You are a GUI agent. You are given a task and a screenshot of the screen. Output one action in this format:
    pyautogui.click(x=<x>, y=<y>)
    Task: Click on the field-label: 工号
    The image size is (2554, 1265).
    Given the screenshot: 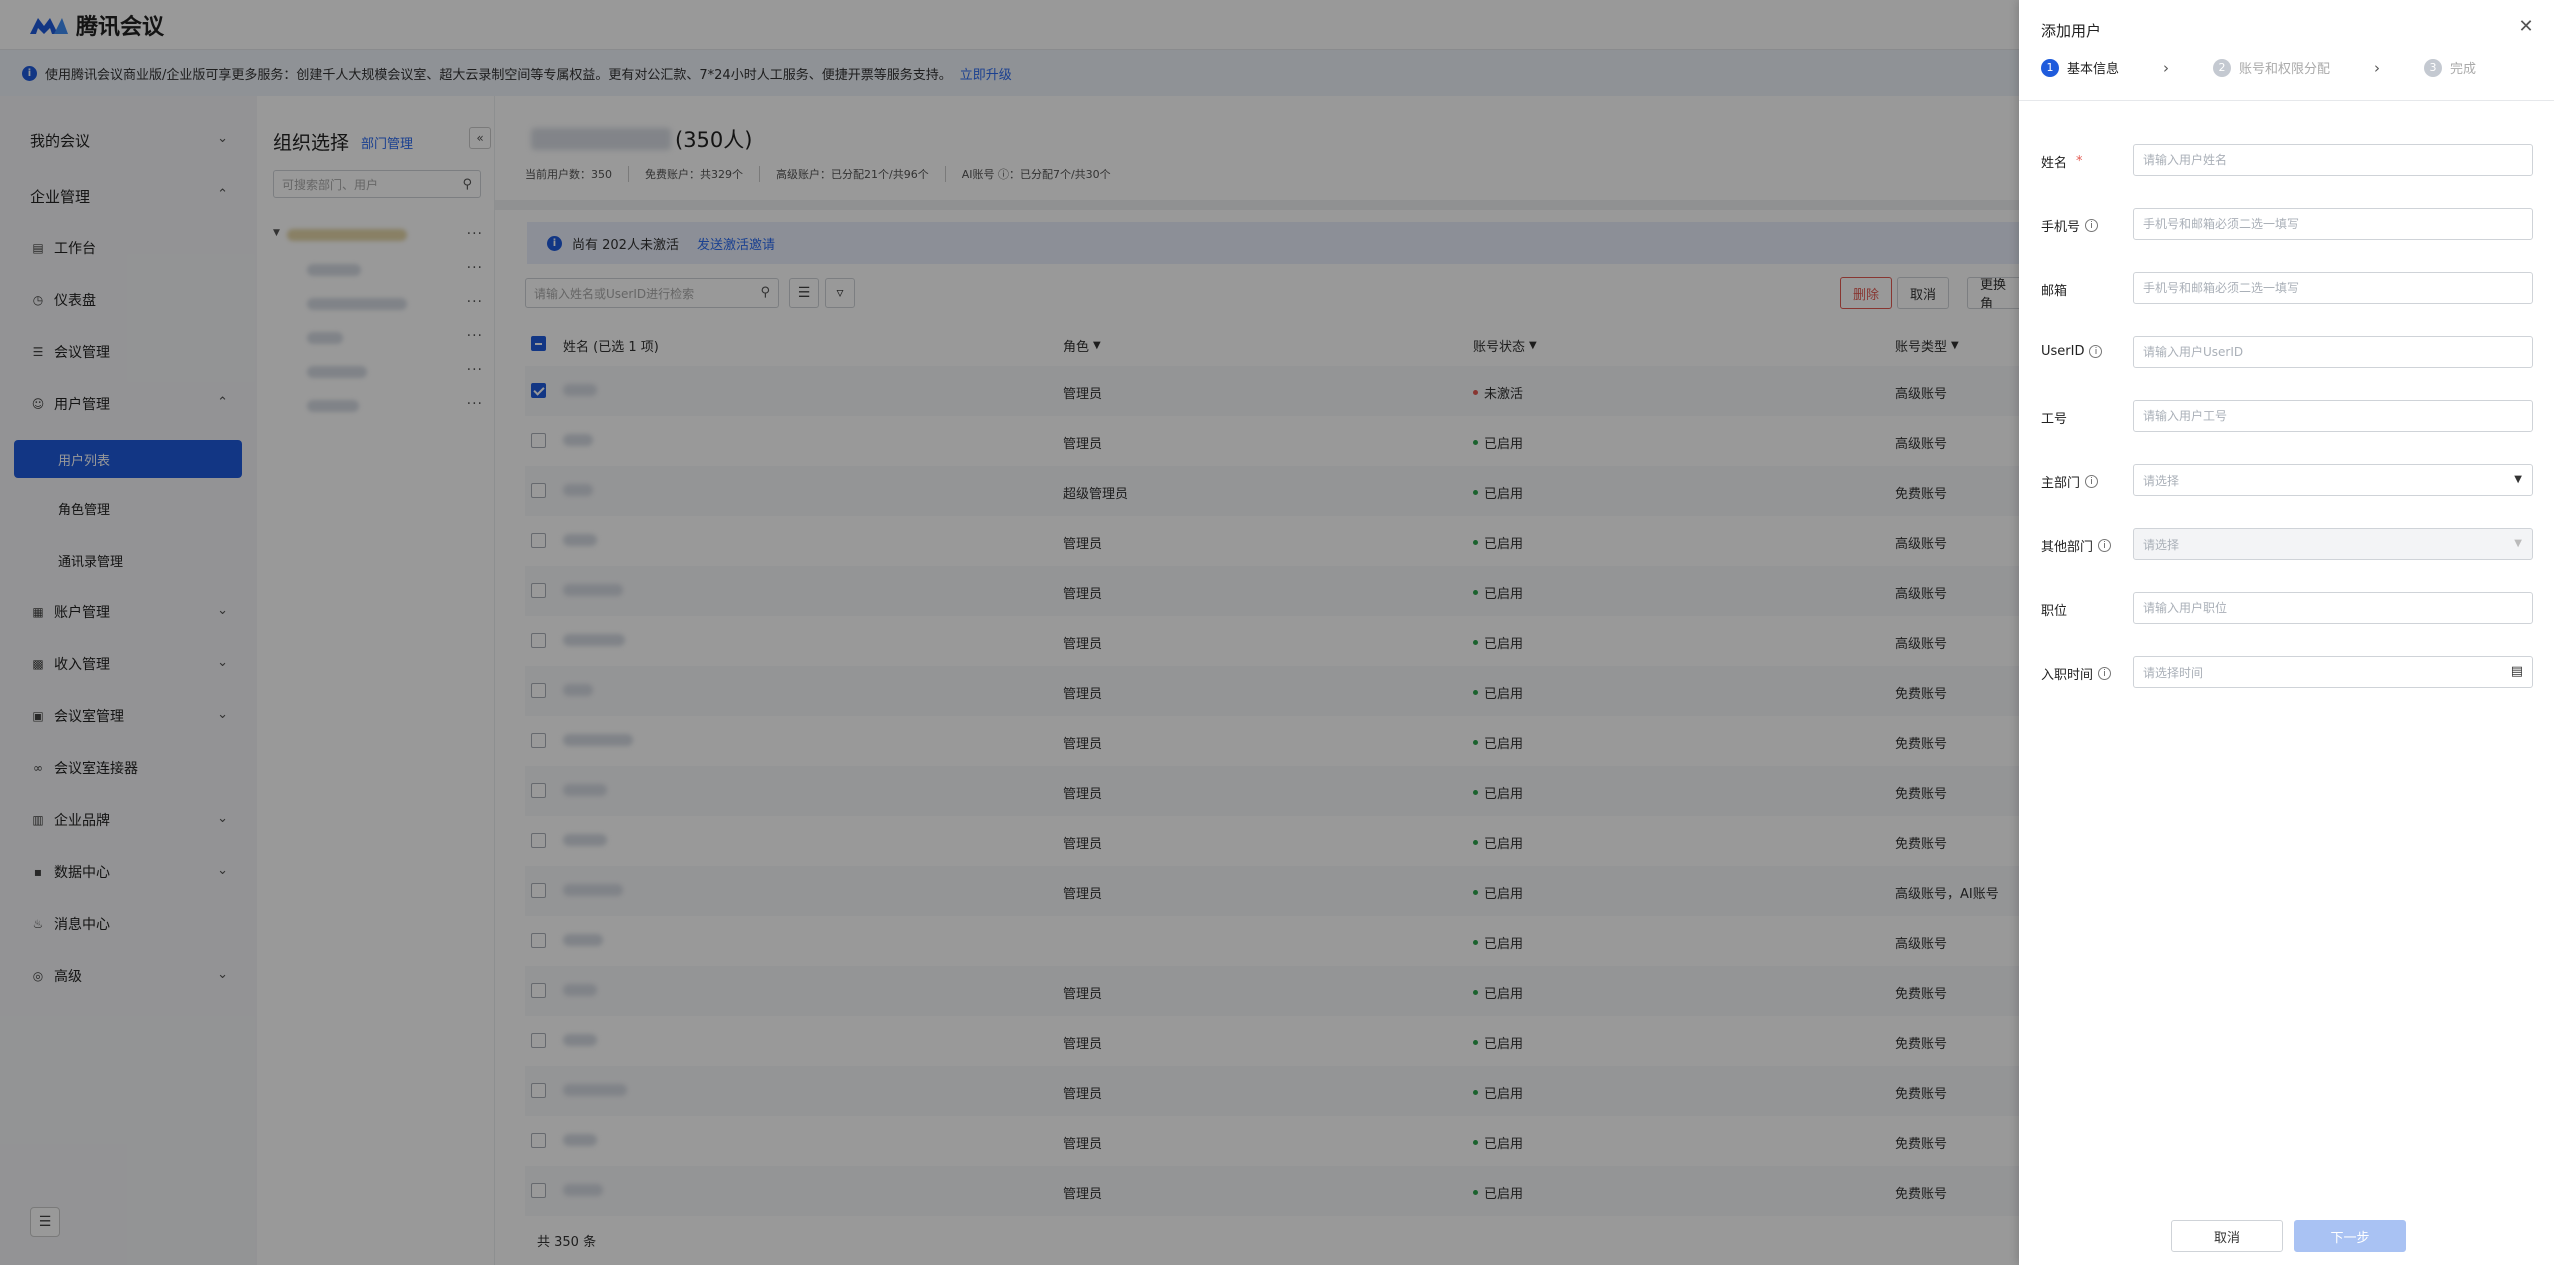 What is the action you would take?
    pyautogui.click(x=2054, y=417)
    